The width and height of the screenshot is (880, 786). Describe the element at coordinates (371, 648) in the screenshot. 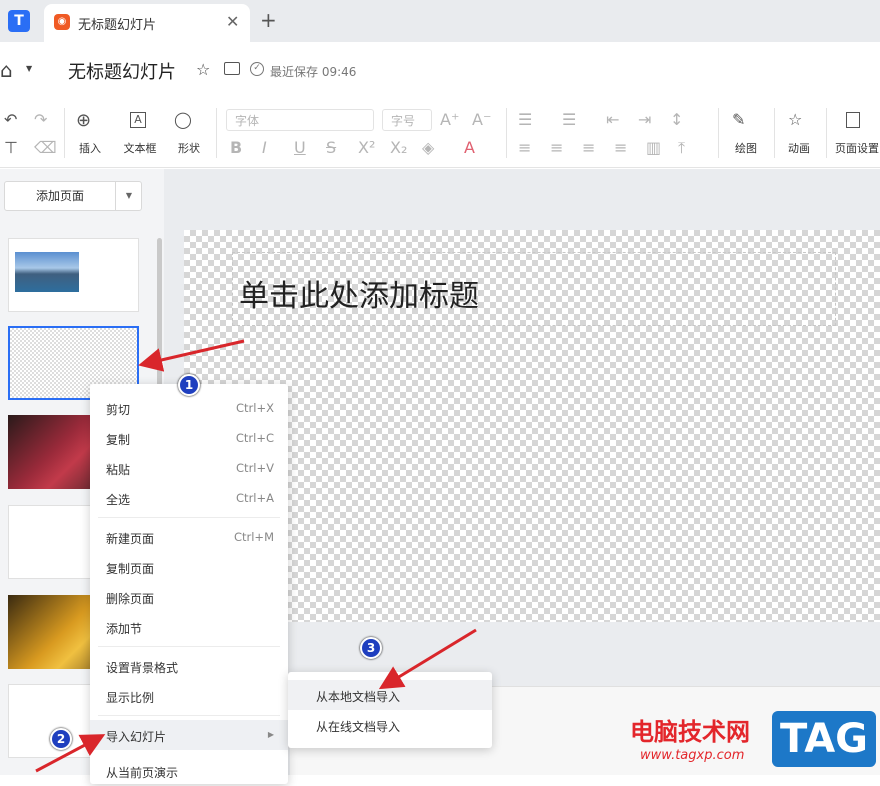

I see `step-badge-3: 3` at that location.